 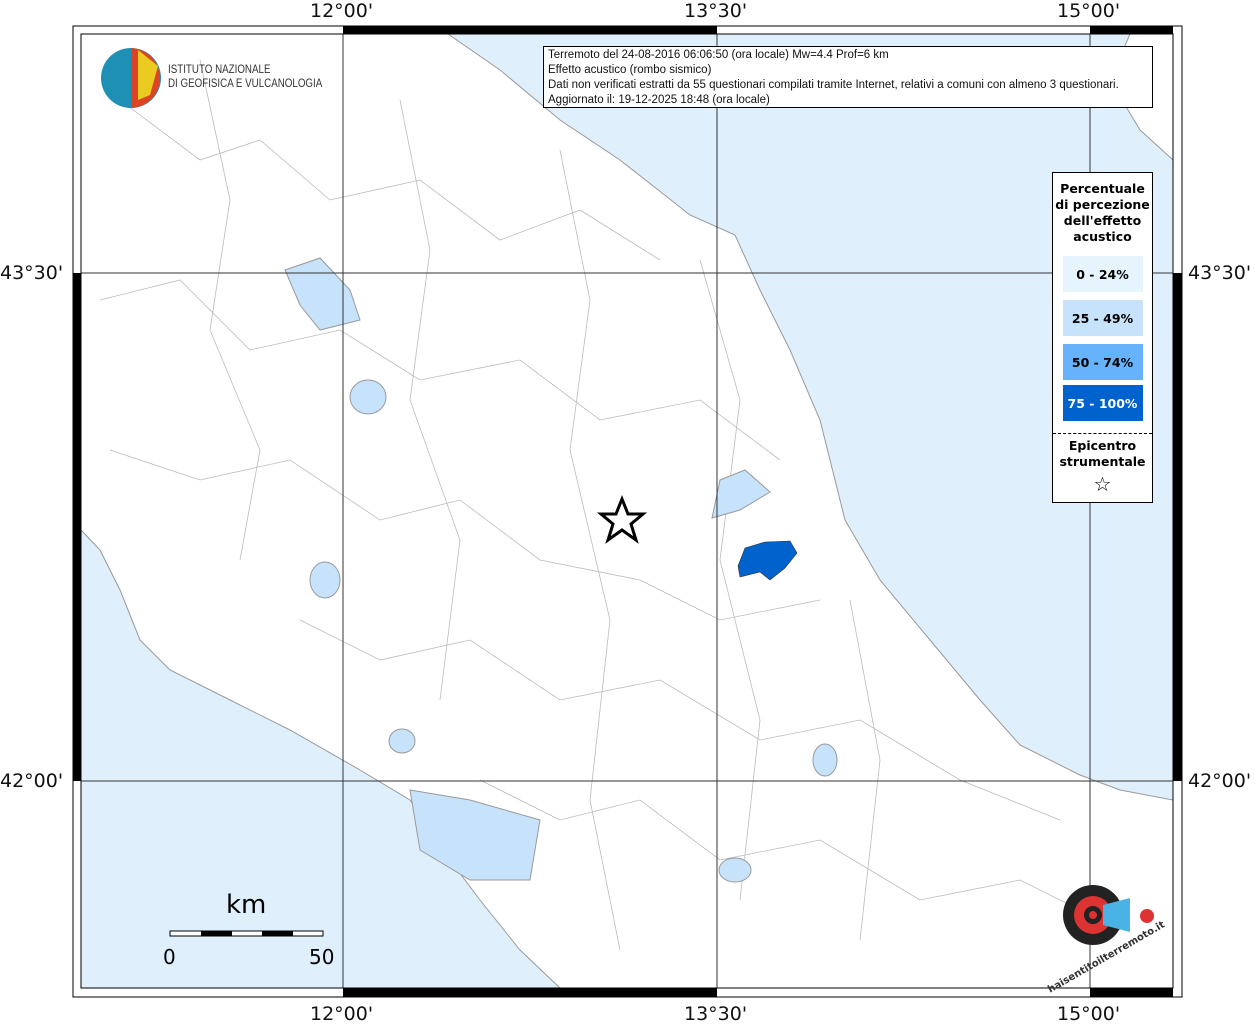 I want to click on lat-tick-left: 43°30', so click(x=32, y=273).